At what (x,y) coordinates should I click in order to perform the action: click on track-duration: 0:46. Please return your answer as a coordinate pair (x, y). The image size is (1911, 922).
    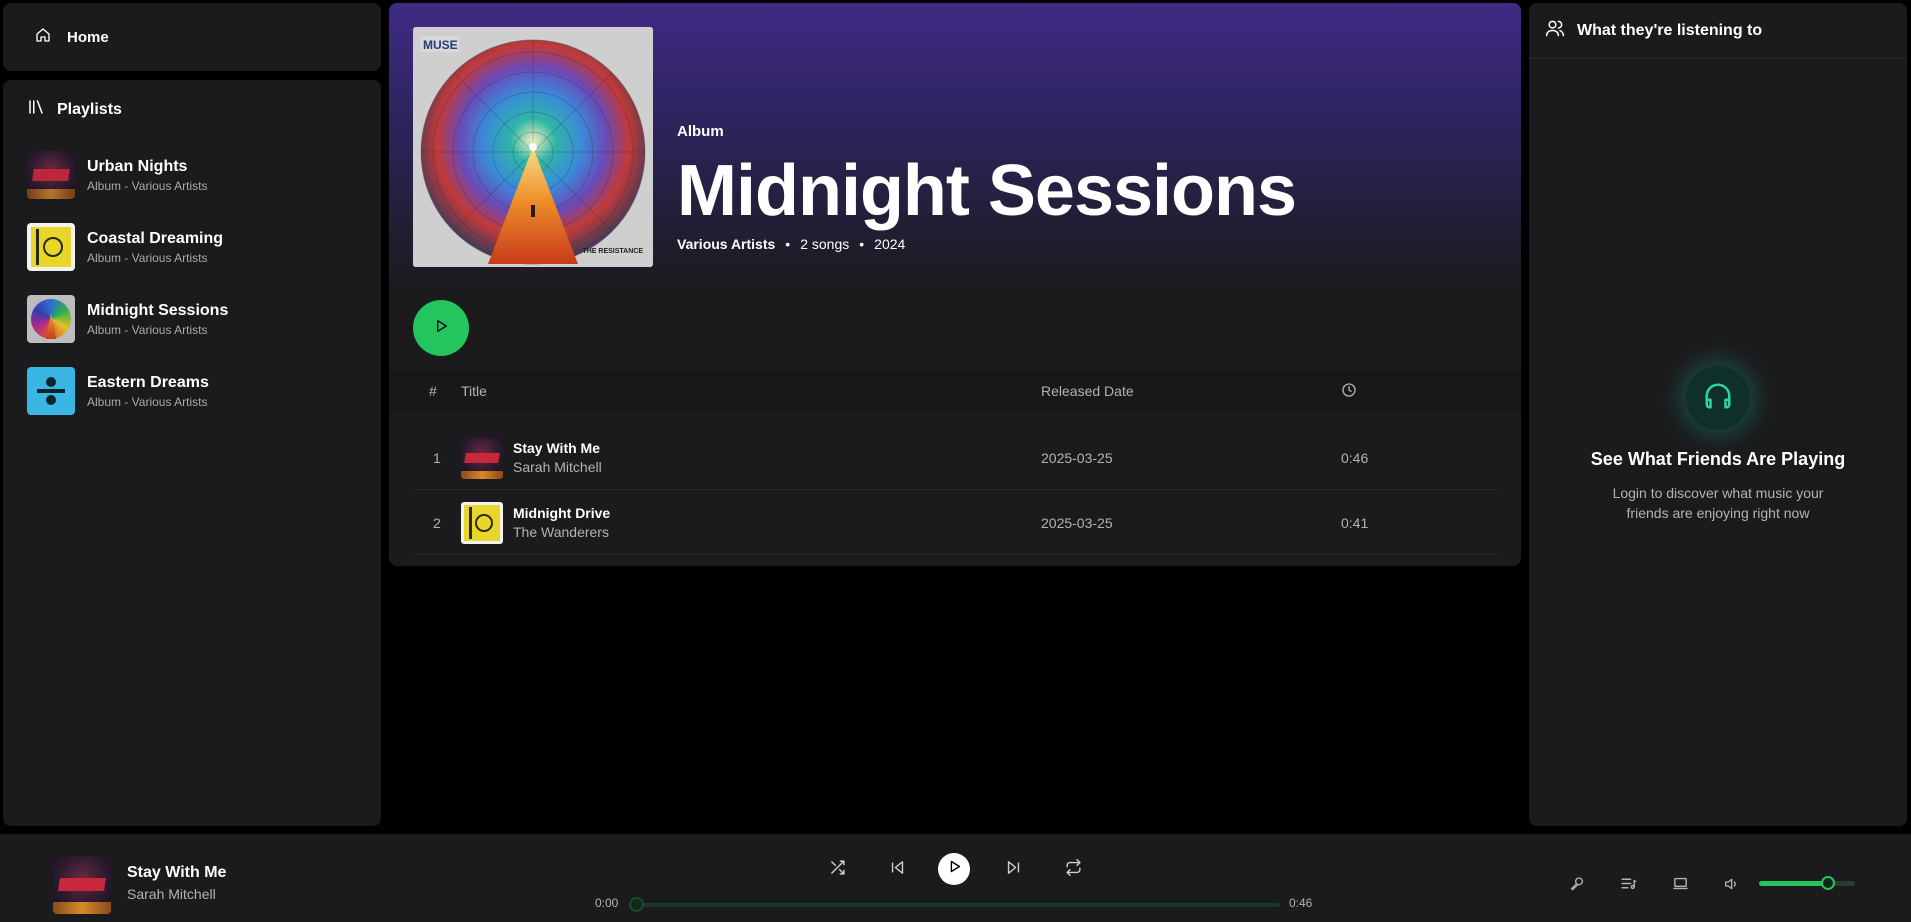
    Looking at the image, I should click on (1355, 457).